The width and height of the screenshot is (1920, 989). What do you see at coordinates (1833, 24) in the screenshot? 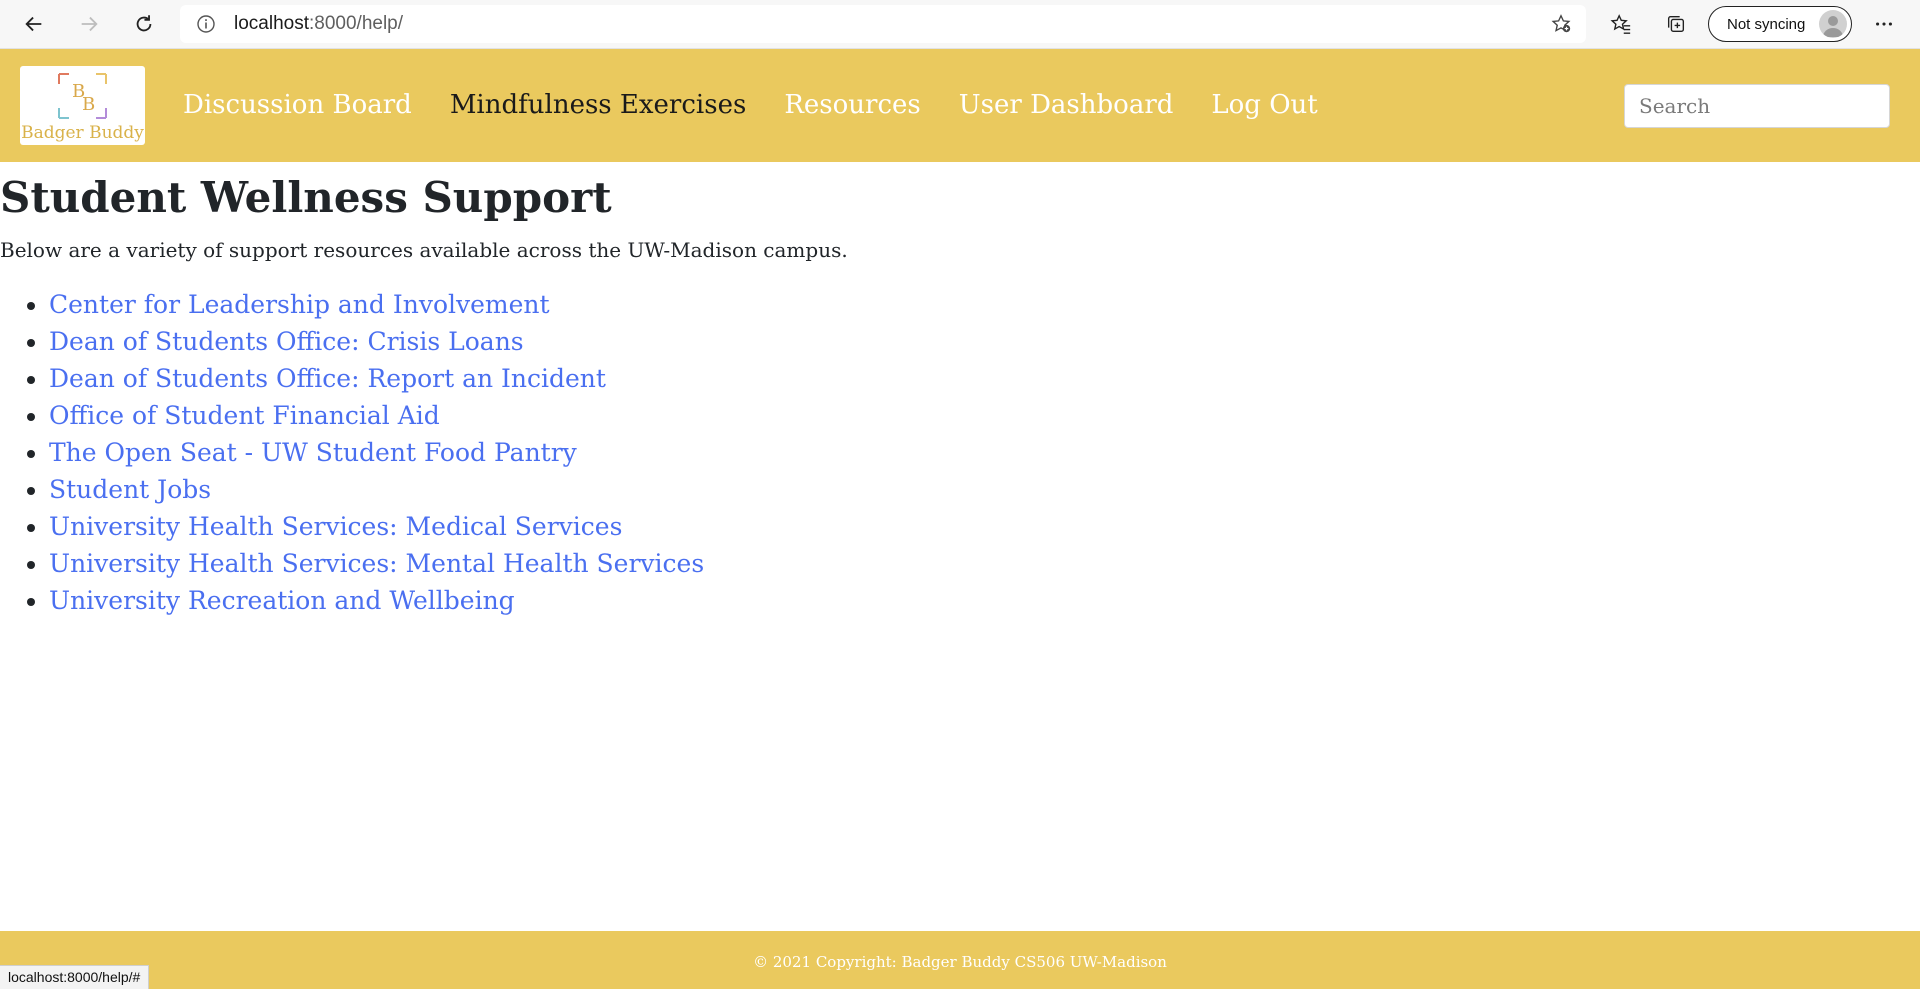
I see `profile-avatar-icon` at bounding box center [1833, 24].